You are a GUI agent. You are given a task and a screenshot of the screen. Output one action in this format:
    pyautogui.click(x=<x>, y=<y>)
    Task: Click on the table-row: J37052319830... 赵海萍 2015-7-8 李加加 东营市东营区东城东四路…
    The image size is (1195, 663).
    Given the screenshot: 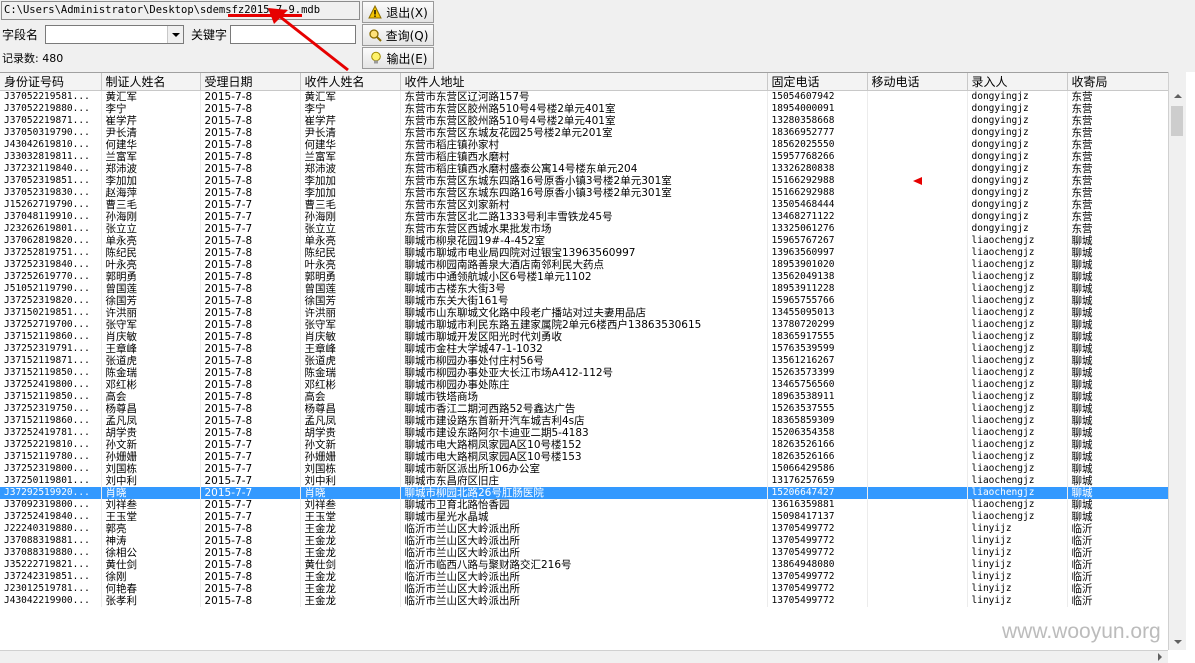 What is the action you would take?
    pyautogui.click(x=584, y=193)
    